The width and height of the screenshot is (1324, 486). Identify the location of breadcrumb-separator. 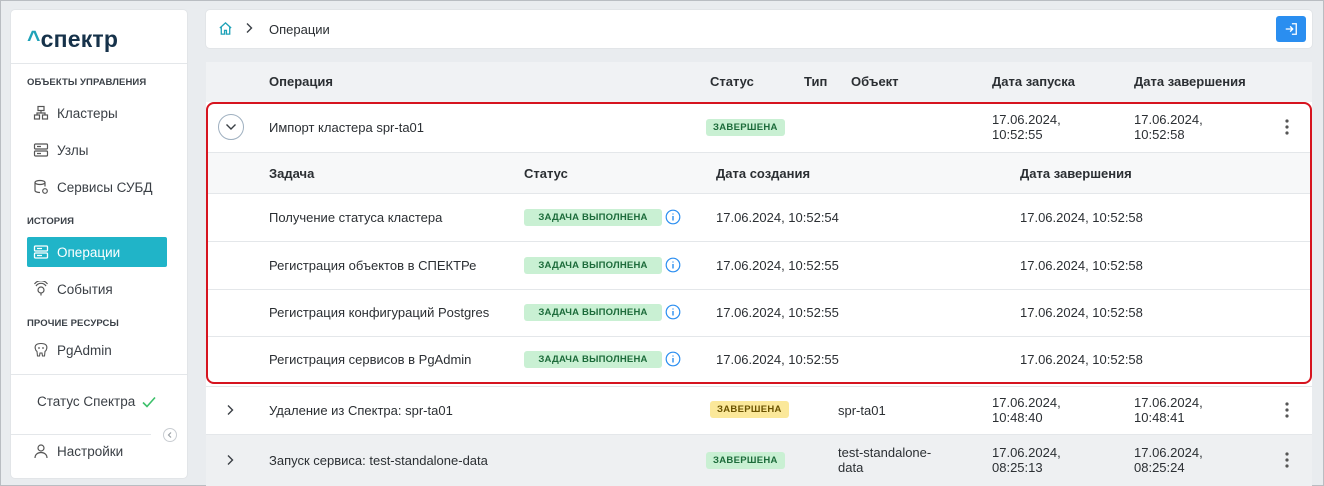
(249, 29).